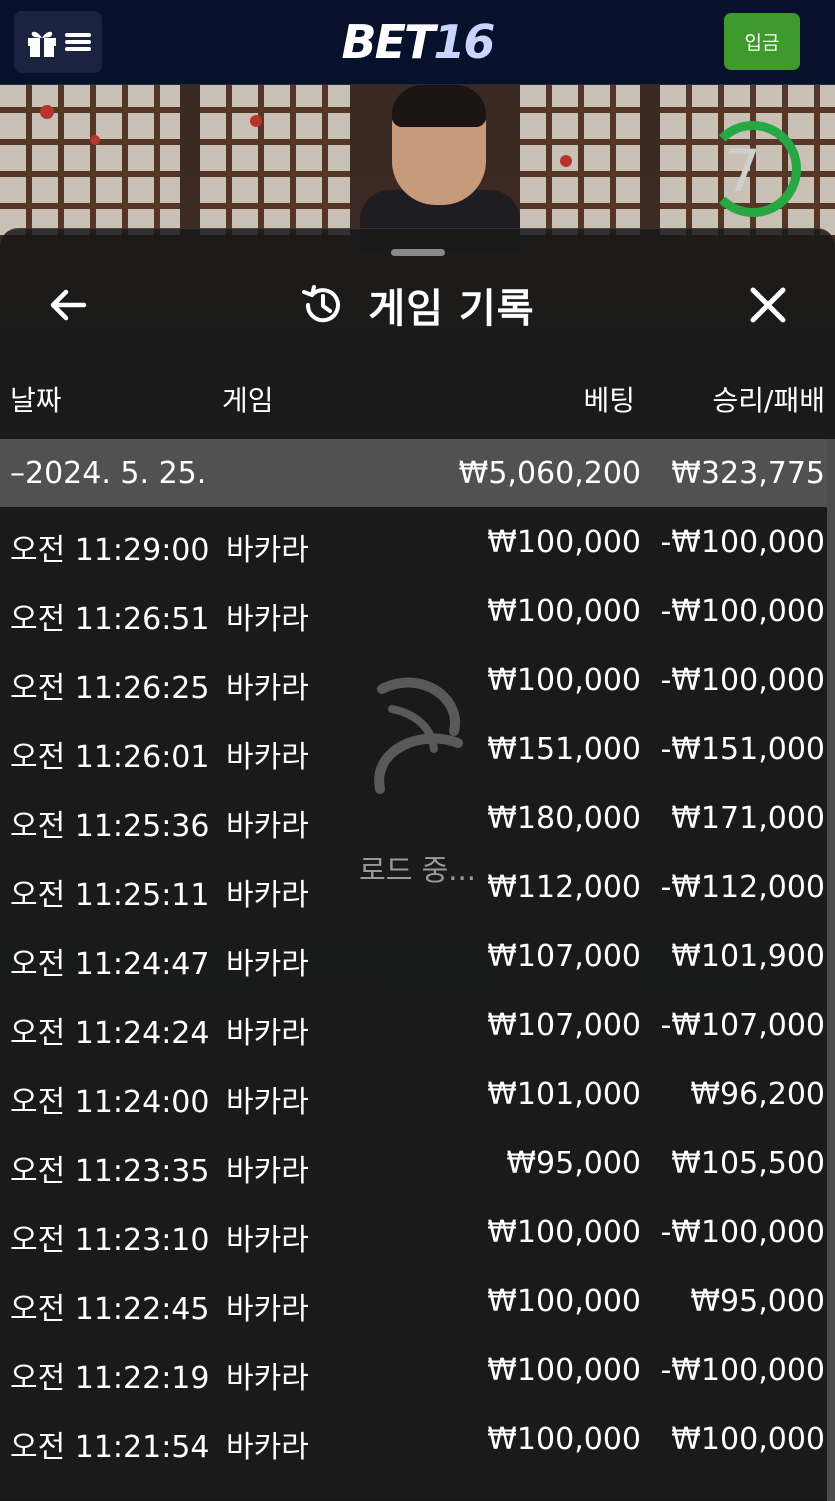 Image resolution: width=835 pixels, height=1501 pixels. I want to click on history-row: 오전 11:26:51 바카라 ₩100,000 -₩100,000, so click(413, 616).